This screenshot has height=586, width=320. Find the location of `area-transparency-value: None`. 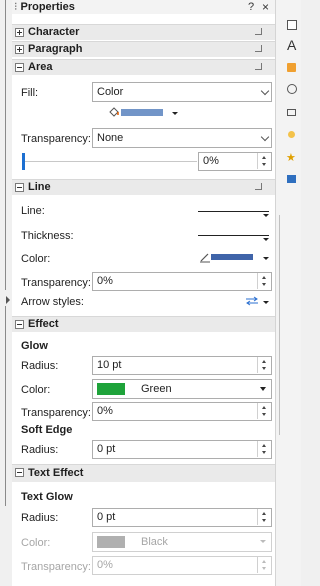

area-transparency-value: None is located at coordinates (110, 138).